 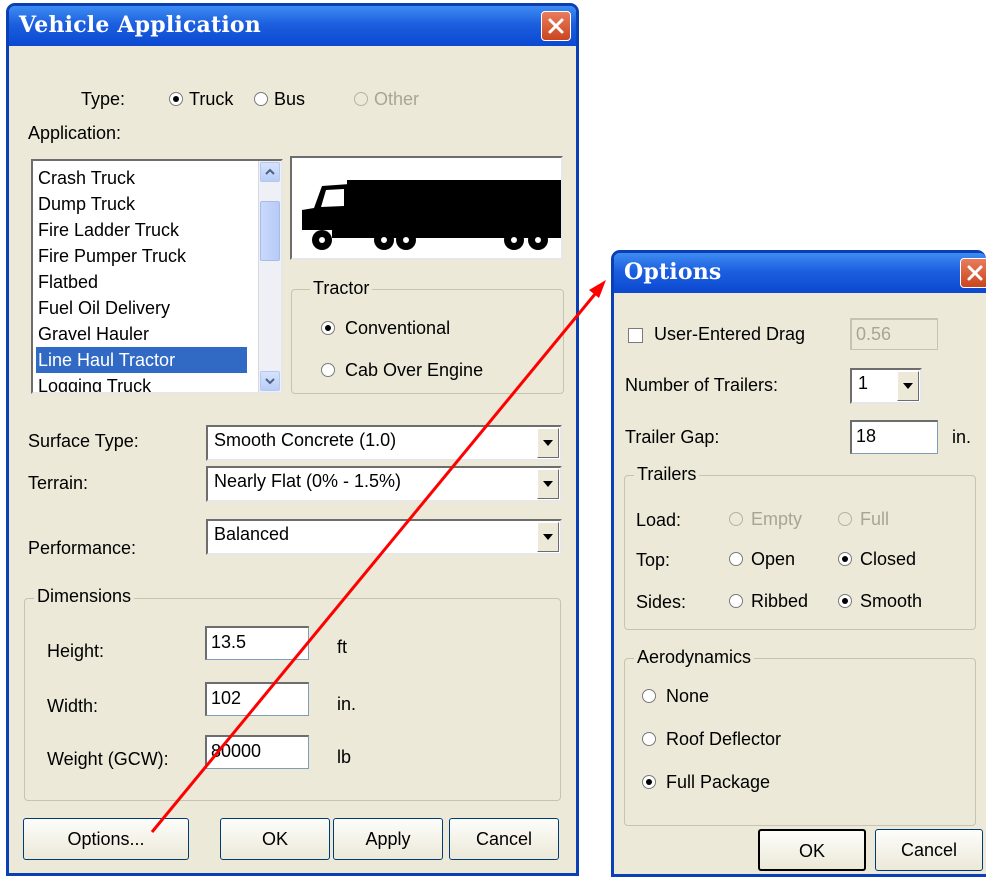 I want to click on performance-select: Balanced, so click(x=384, y=537).